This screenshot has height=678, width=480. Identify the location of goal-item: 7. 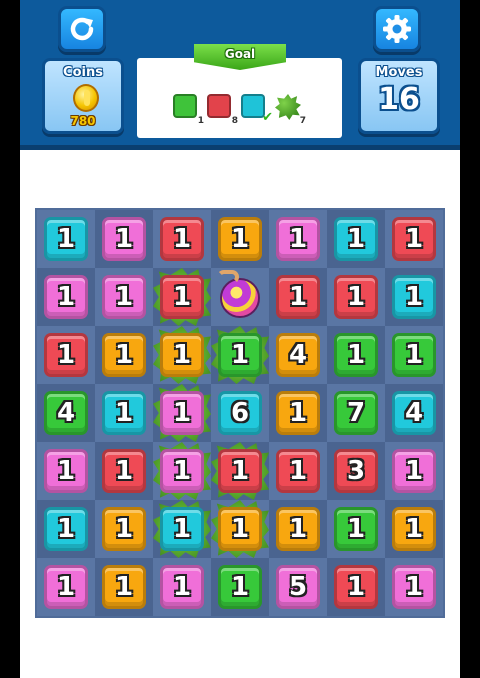
(290, 110).